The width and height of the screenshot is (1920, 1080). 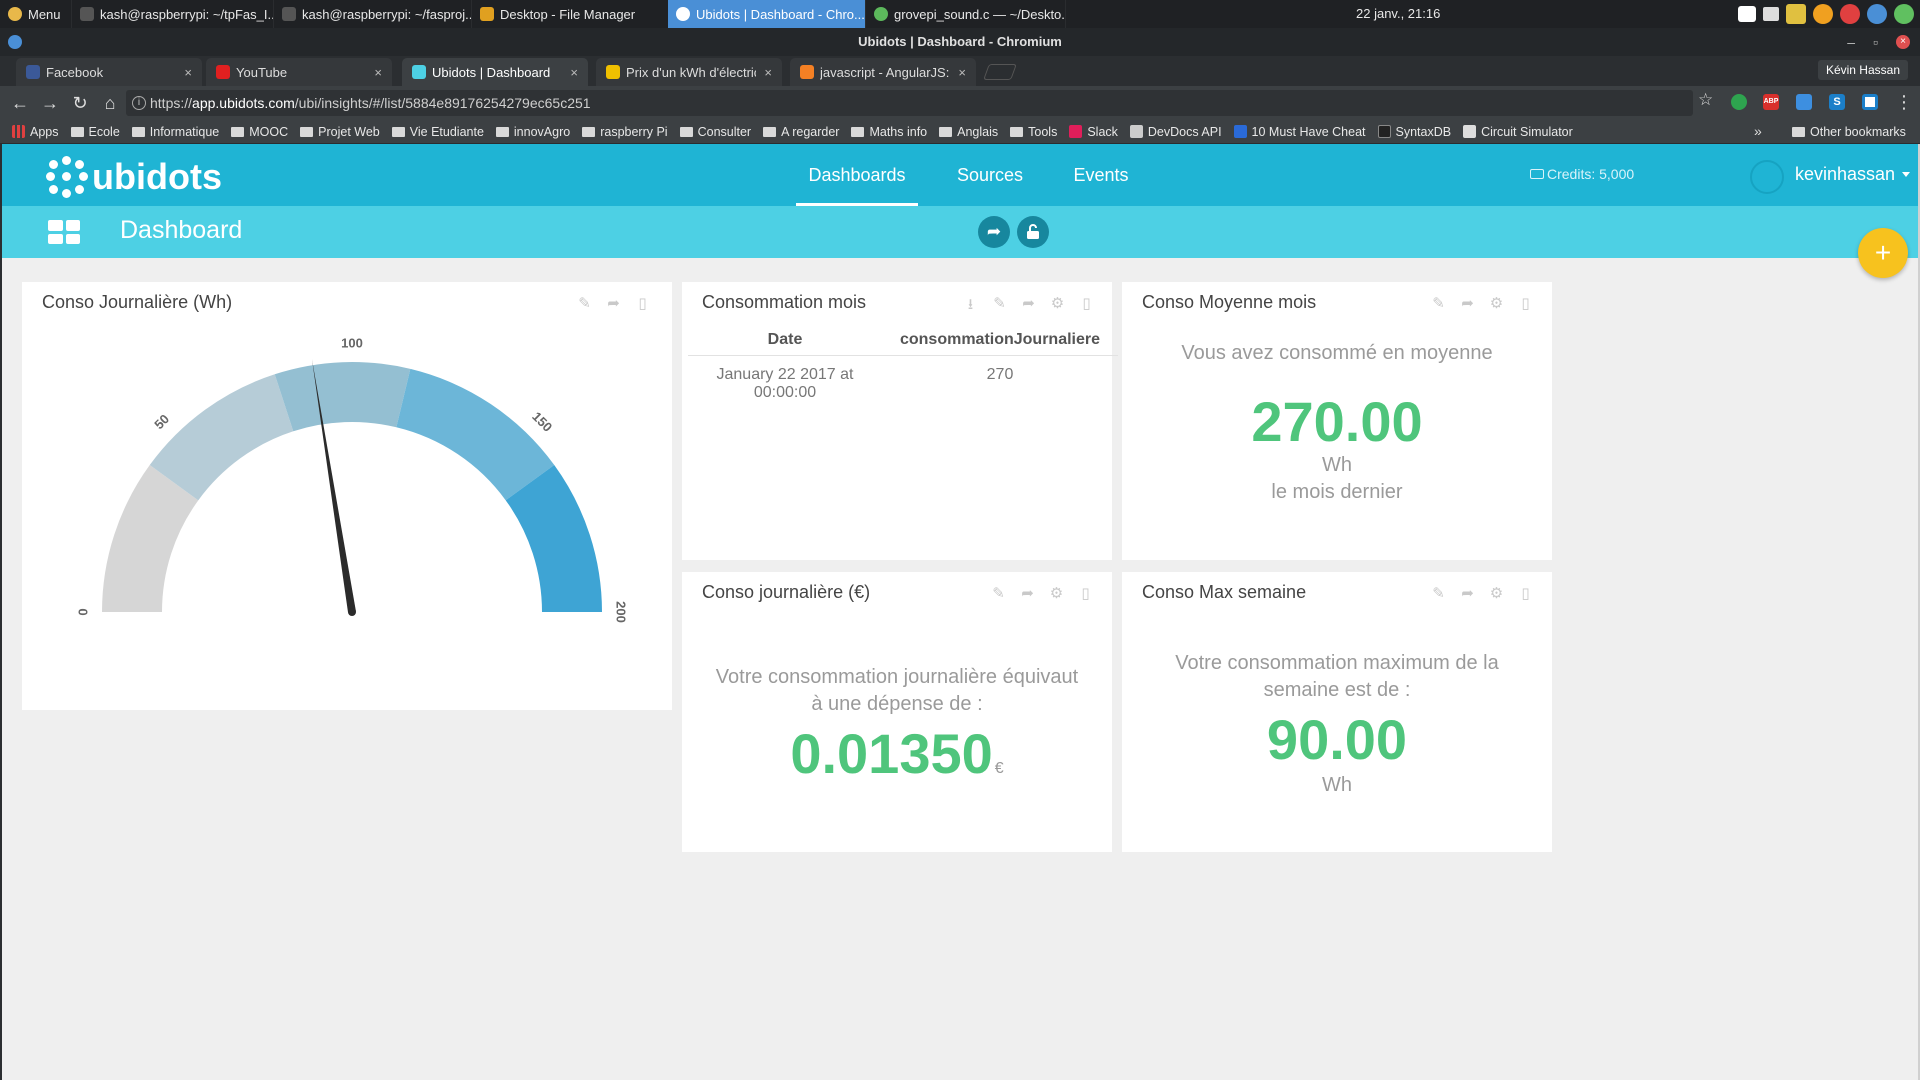 What do you see at coordinates (624, 132) in the screenshot?
I see `bookmark-folder: raspberry Pi` at bounding box center [624, 132].